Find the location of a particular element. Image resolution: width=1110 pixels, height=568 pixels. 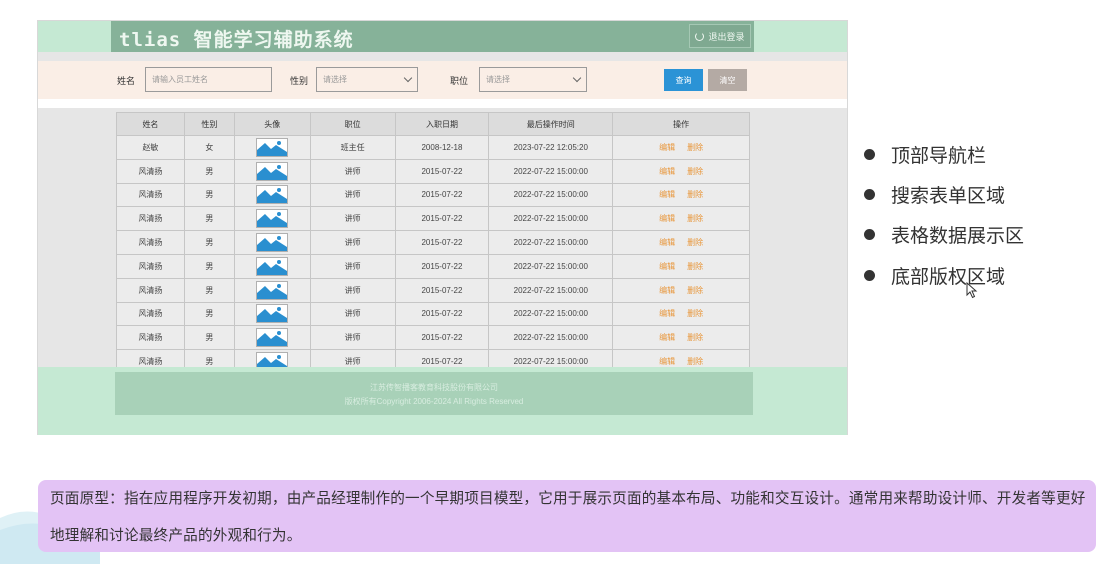

footer-company: 江苏传智播客教育科技股份有限公司 is located at coordinates (434, 387).